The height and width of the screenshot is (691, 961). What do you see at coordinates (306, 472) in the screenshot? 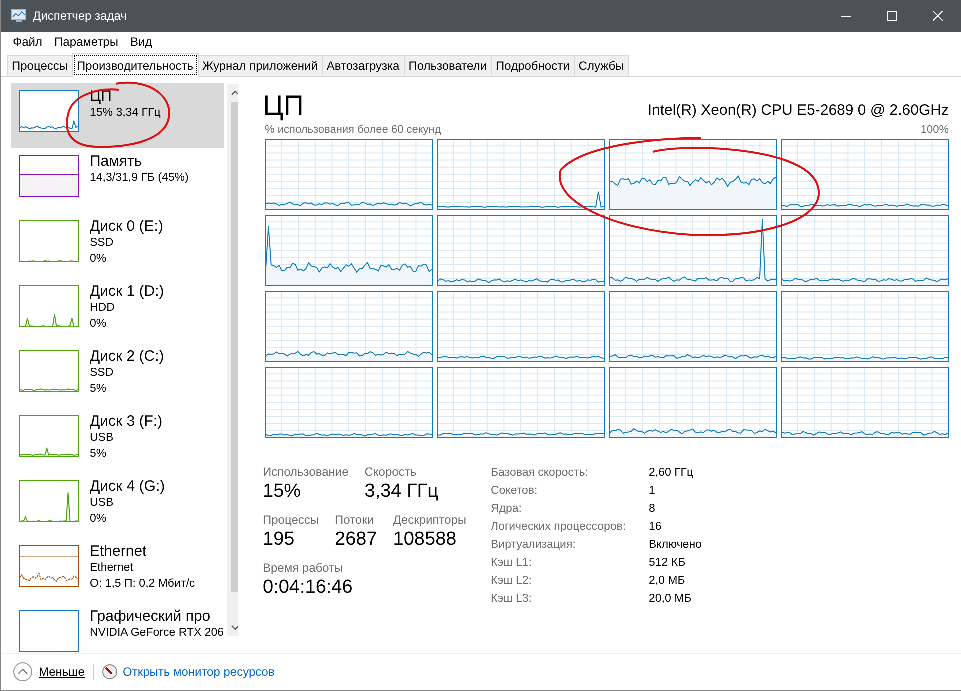
I see `stat-label: Использование` at bounding box center [306, 472].